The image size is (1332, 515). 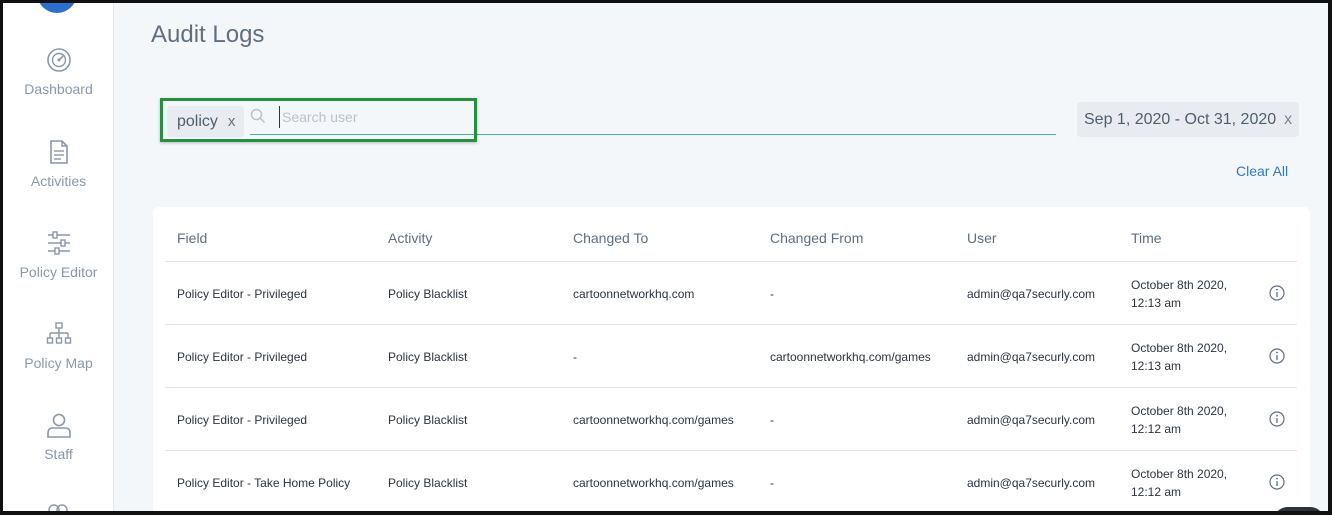 I want to click on column-header-field: Field, so click(x=192, y=238).